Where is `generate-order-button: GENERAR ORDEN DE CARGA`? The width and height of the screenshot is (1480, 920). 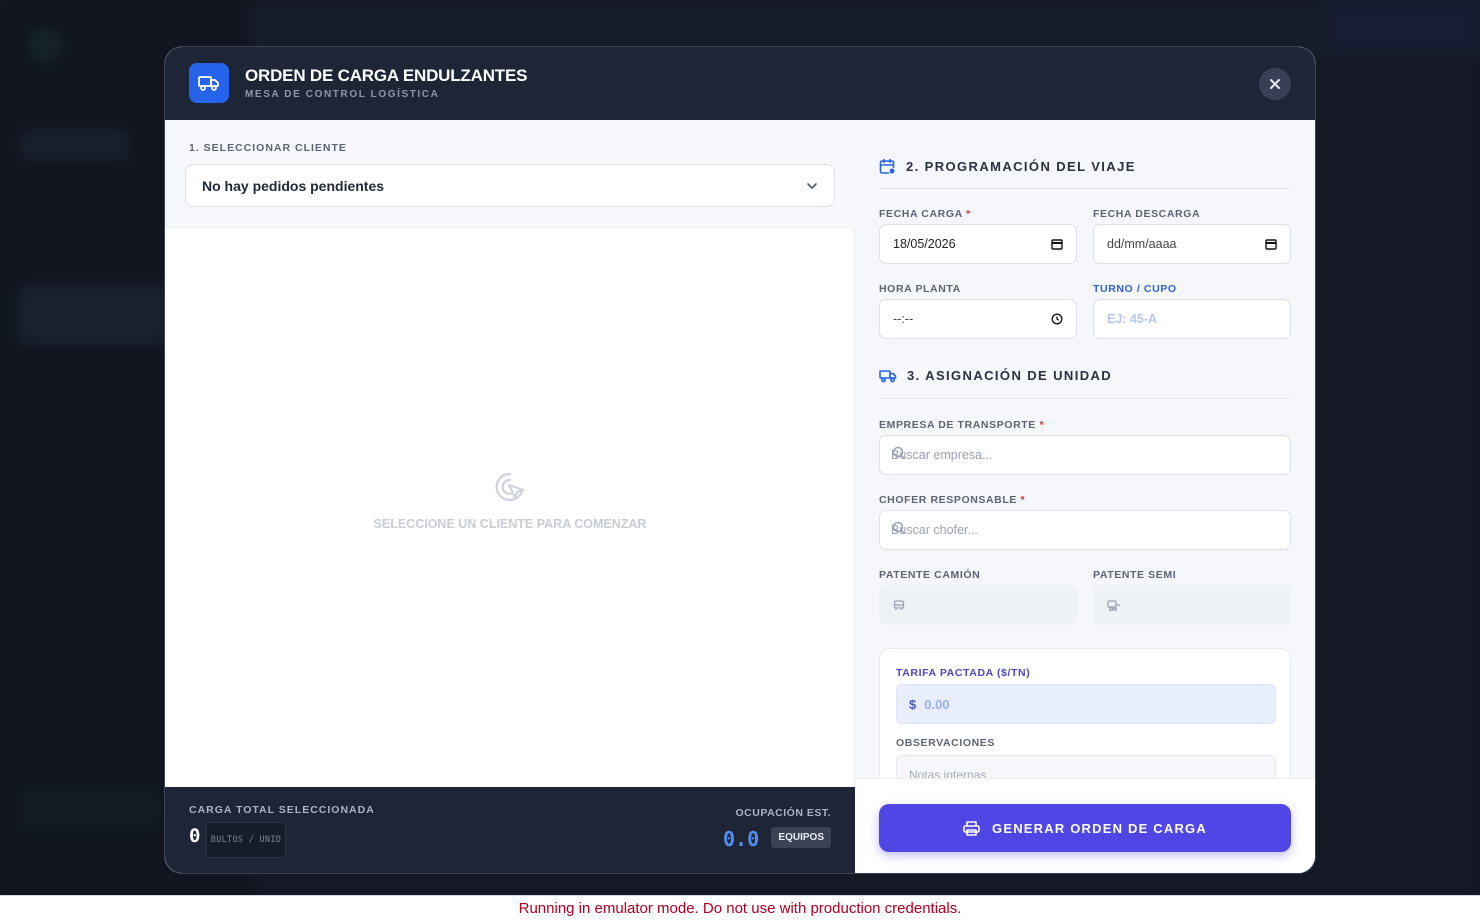 generate-order-button: GENERAR ORDEN DE CARGA is located at coordinates (1085, 828).